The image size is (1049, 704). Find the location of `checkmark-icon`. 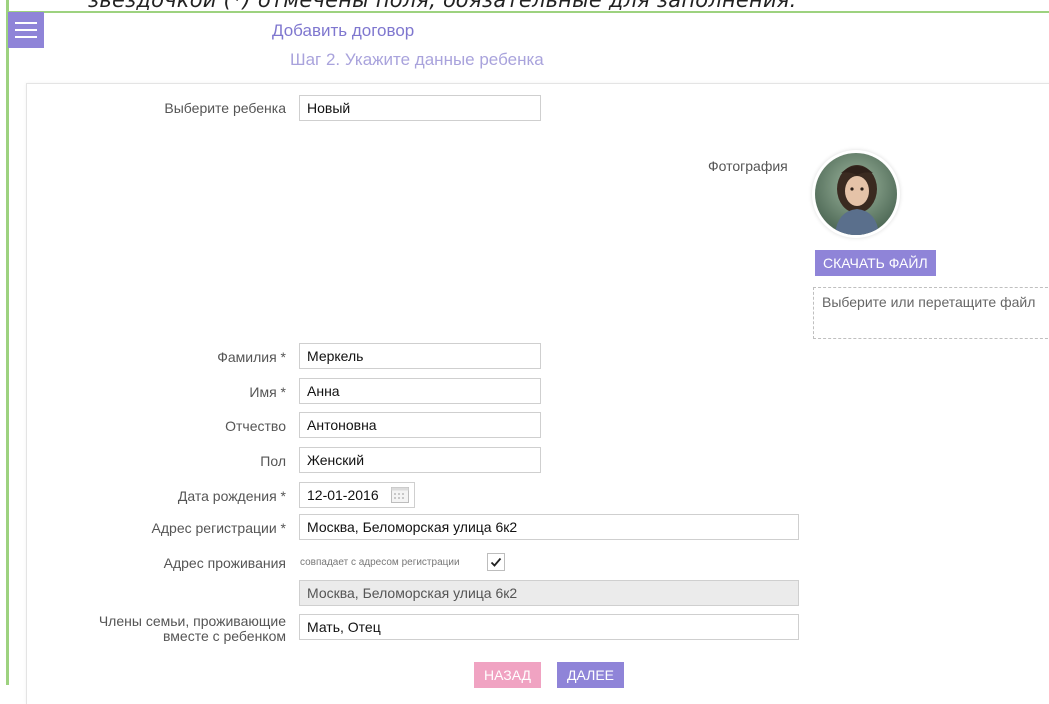

checkmark-icon is located at coordinates (496, 562).